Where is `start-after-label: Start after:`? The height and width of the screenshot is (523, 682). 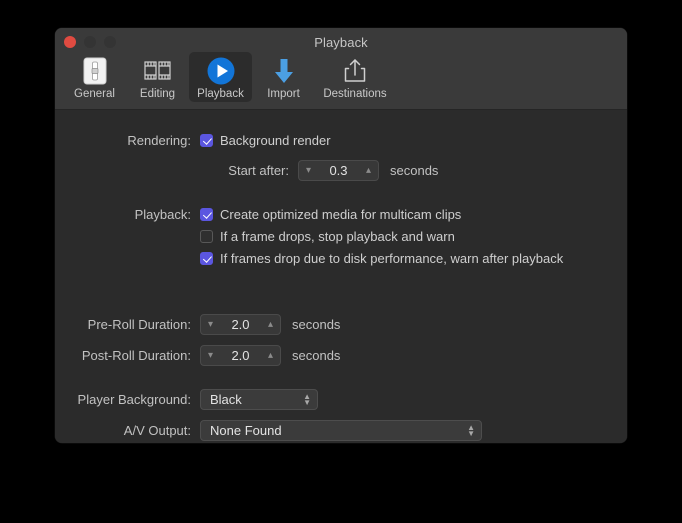
start-after-label: Start after: is located at coordinates (258, 170).